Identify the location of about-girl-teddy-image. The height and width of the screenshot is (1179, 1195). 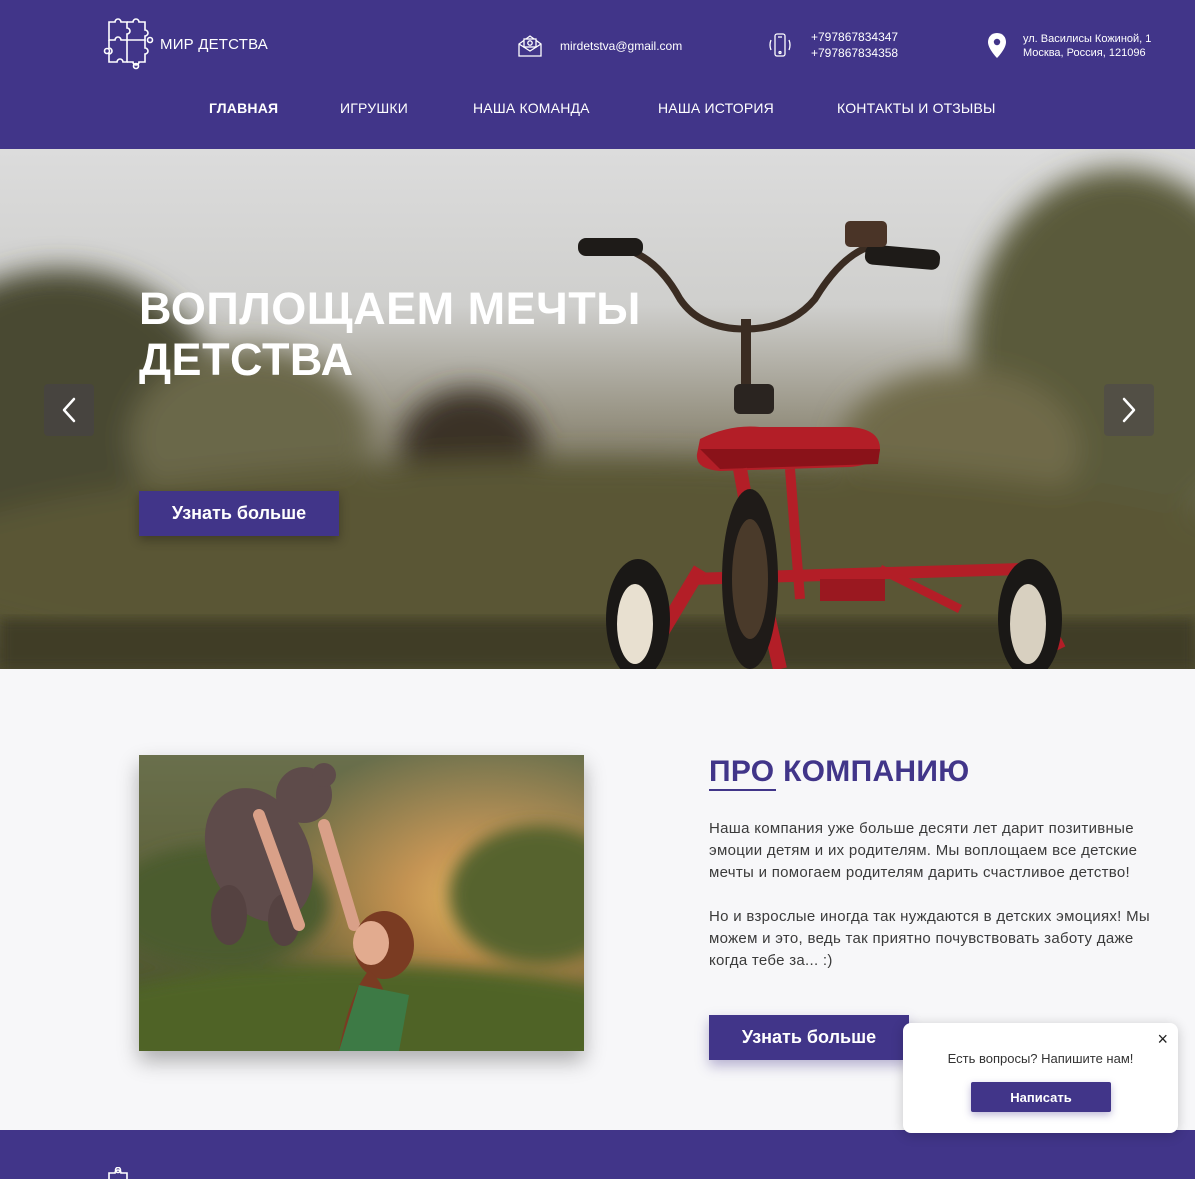
(361, 903).